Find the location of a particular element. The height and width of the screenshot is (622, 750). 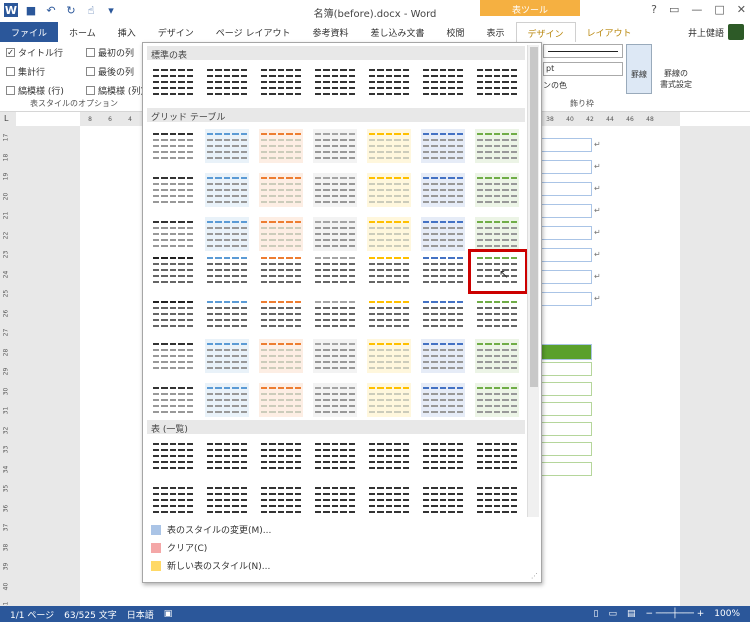

option-banded-columns: 縞模様 (列) is located at coordinates (116, 90).